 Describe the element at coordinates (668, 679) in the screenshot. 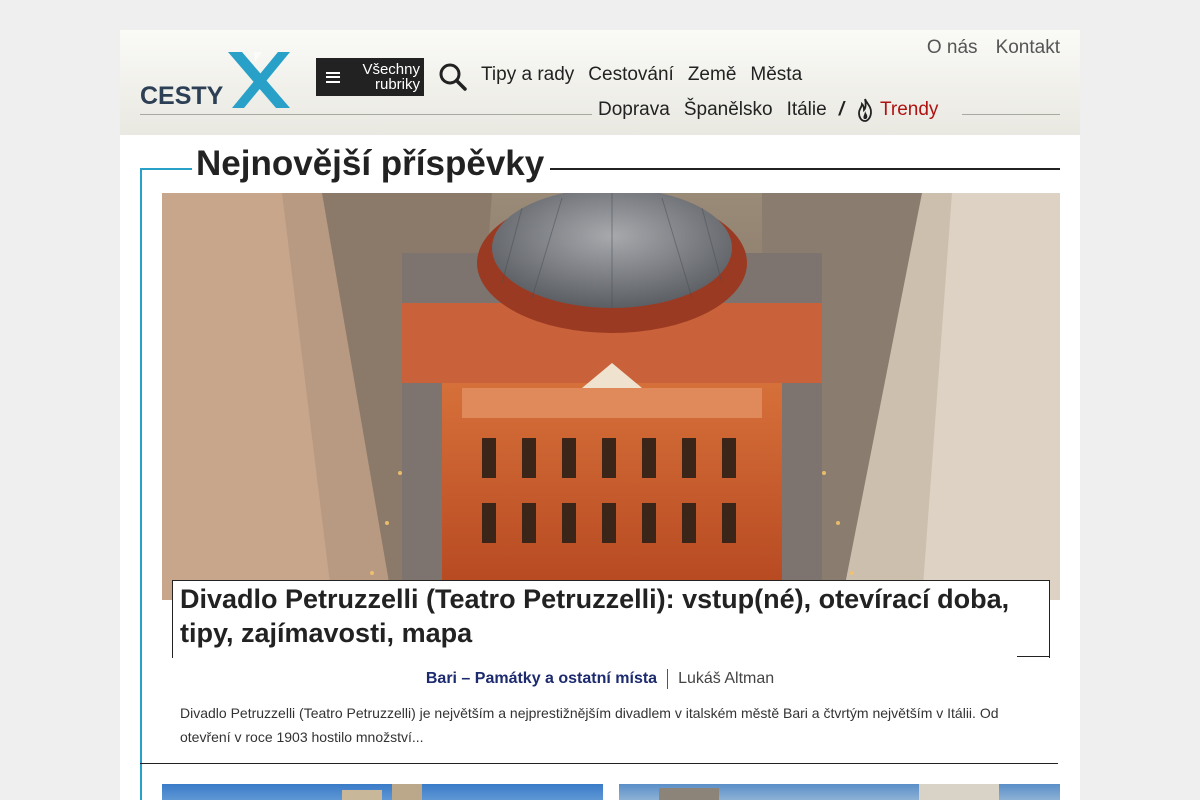

I see `meta-divider` at that location.